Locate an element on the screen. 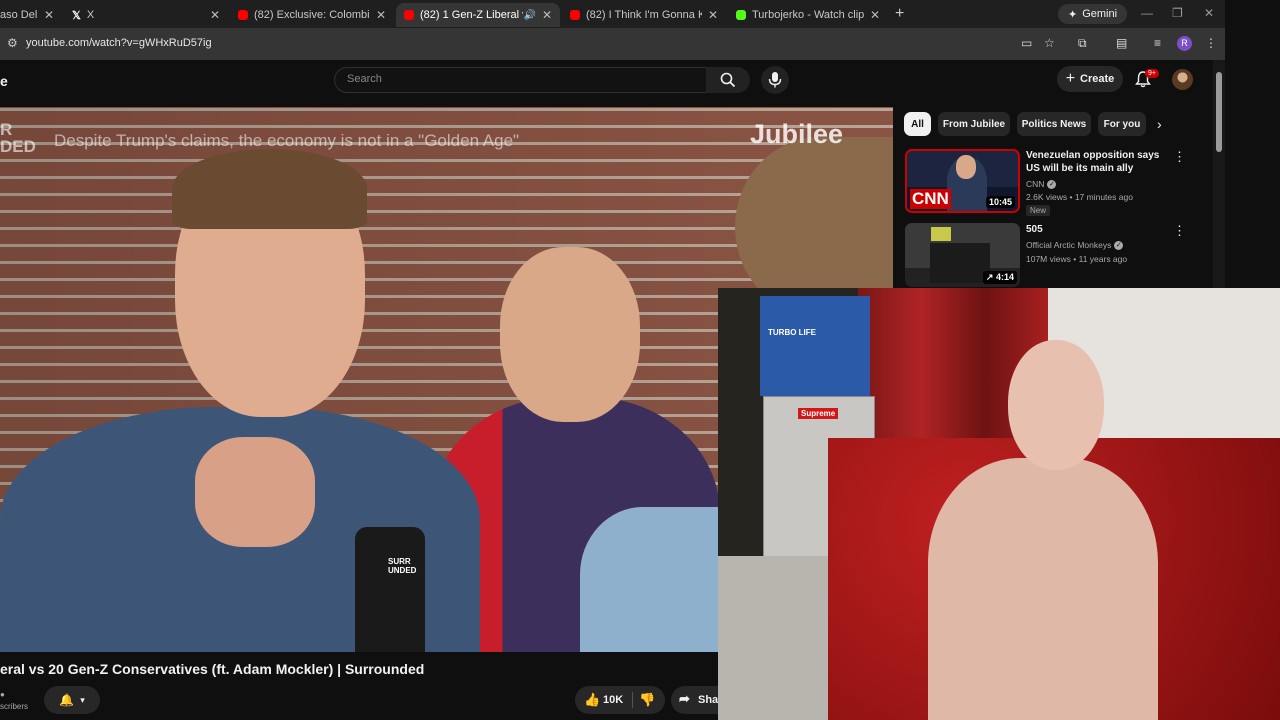 Image resolution: width=1280 pixels, height=720 pixels. search-icon is located at coordinates (728, 80).